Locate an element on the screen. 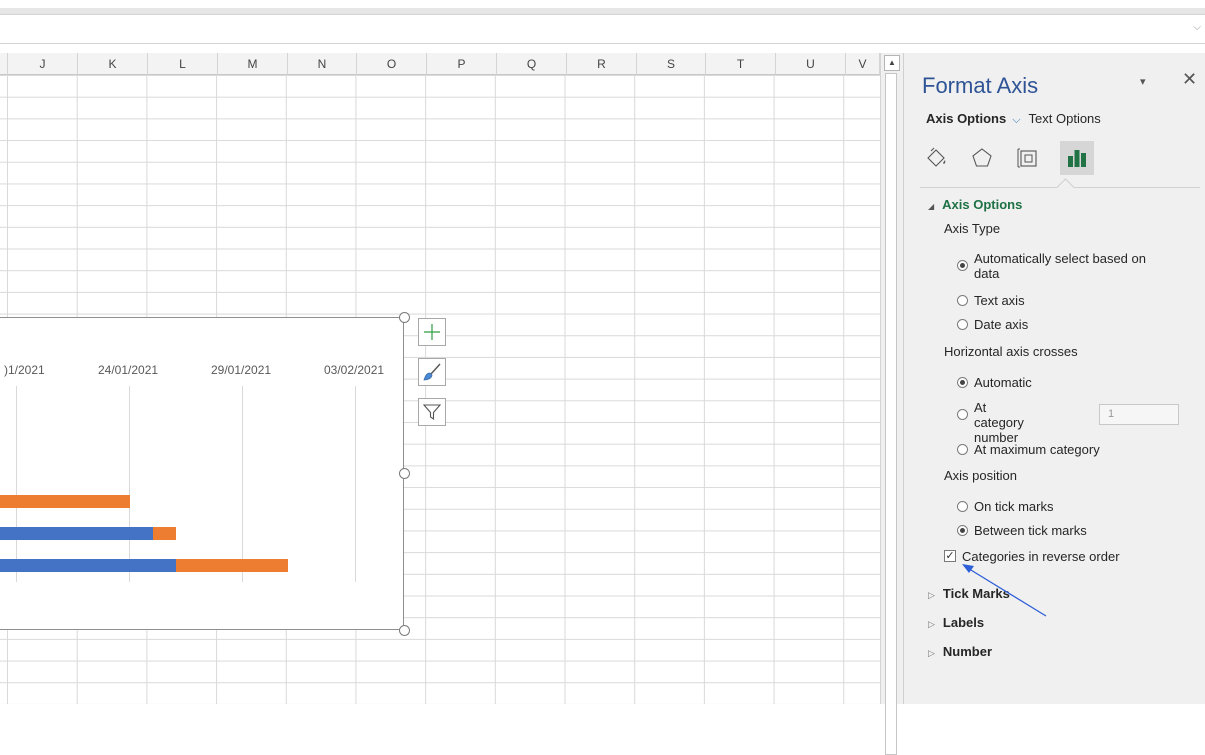  column-header-n: N is located at coordinates (322, 64).